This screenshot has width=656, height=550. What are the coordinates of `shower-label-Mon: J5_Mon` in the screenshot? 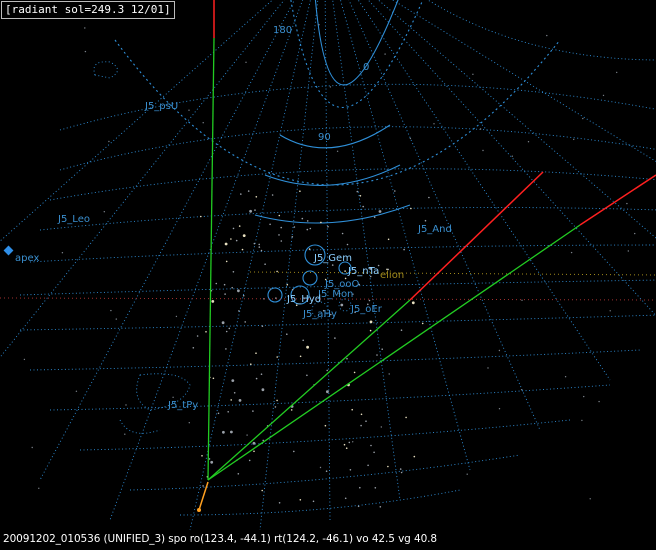 It's located at (335, 294).